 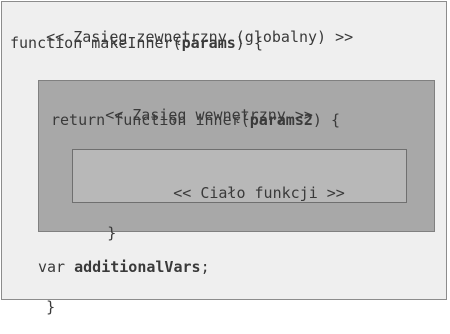 I want to click on outer-function-suffix: ) {, so click(x=249, y=43).